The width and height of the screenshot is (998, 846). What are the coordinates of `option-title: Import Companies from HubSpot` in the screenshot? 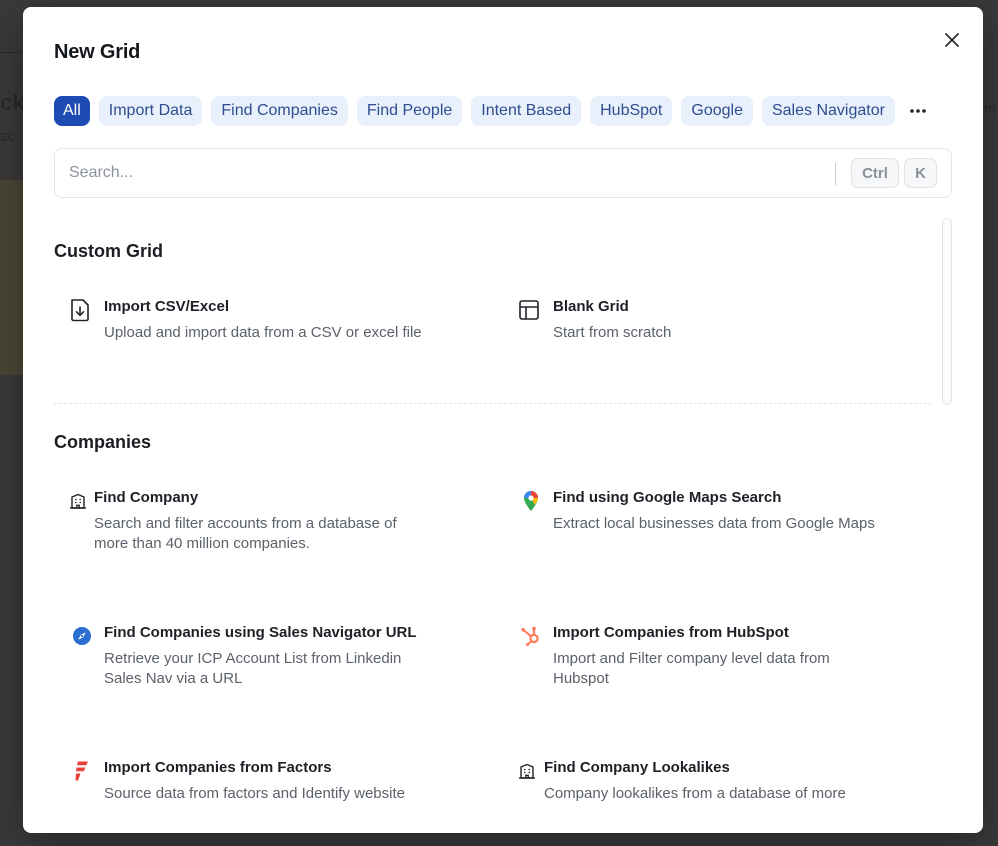 It's located at (671, 632).